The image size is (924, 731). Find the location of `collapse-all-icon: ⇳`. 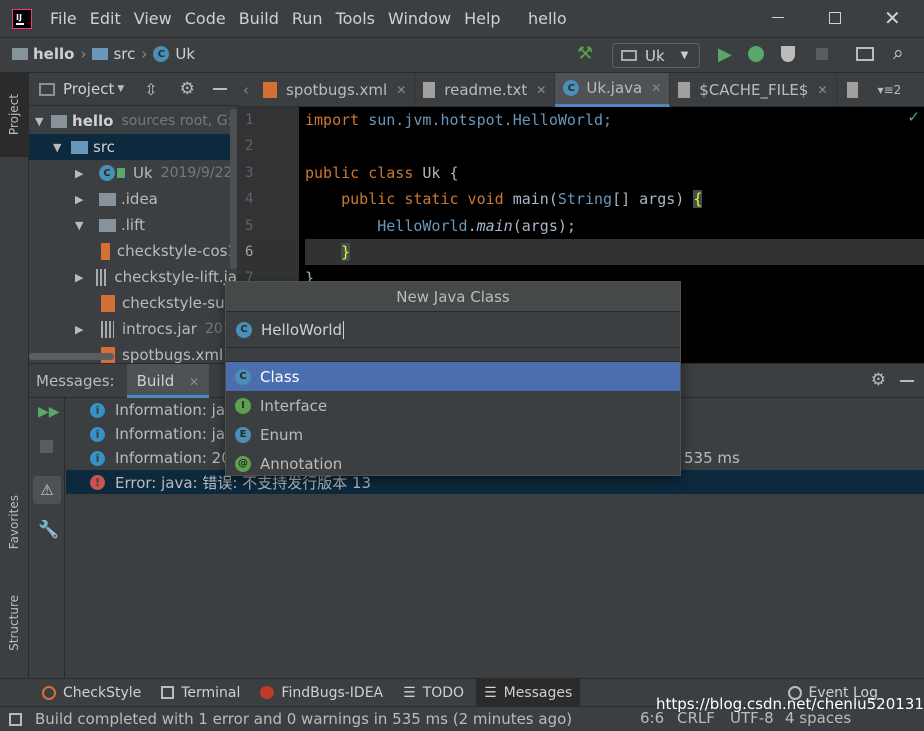

collapse-all-icon: ⇳ is located at coordinates (150, 89).